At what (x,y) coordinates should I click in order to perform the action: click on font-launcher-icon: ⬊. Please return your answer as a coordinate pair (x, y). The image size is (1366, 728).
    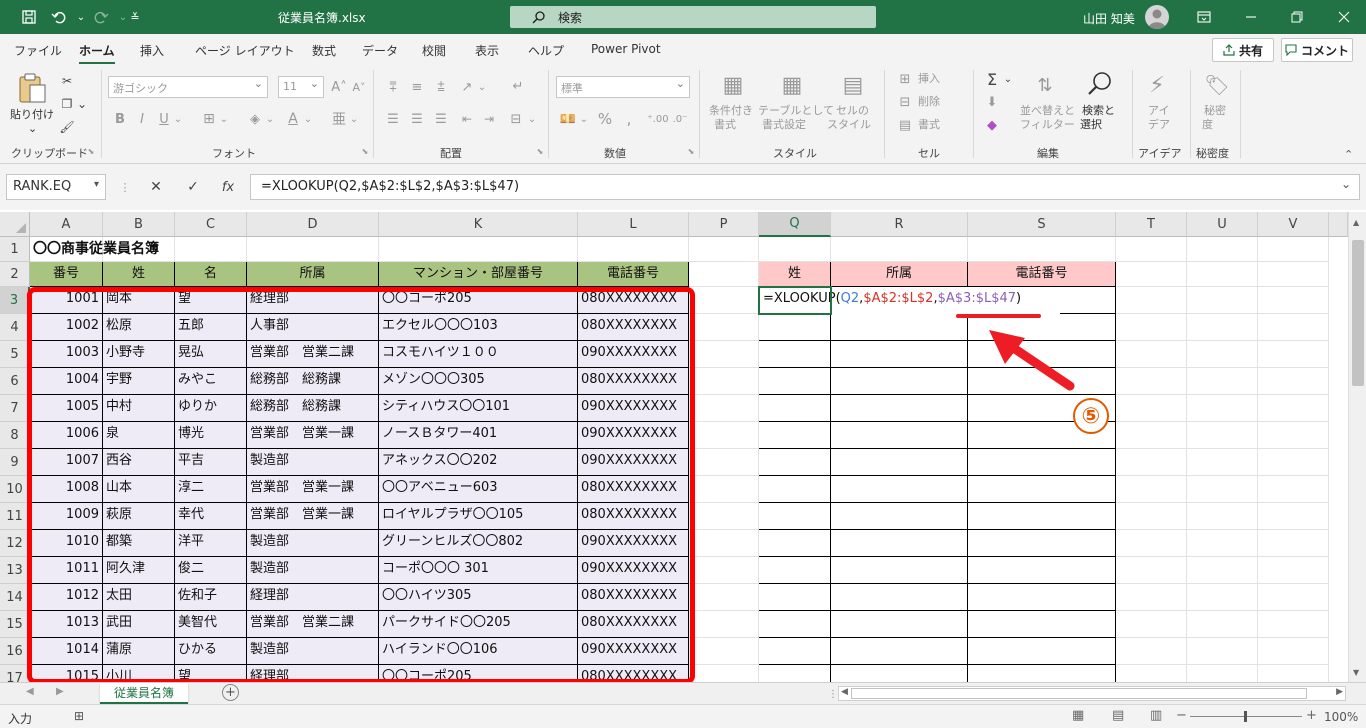
    Looking at the image, I should click on (365, 151).